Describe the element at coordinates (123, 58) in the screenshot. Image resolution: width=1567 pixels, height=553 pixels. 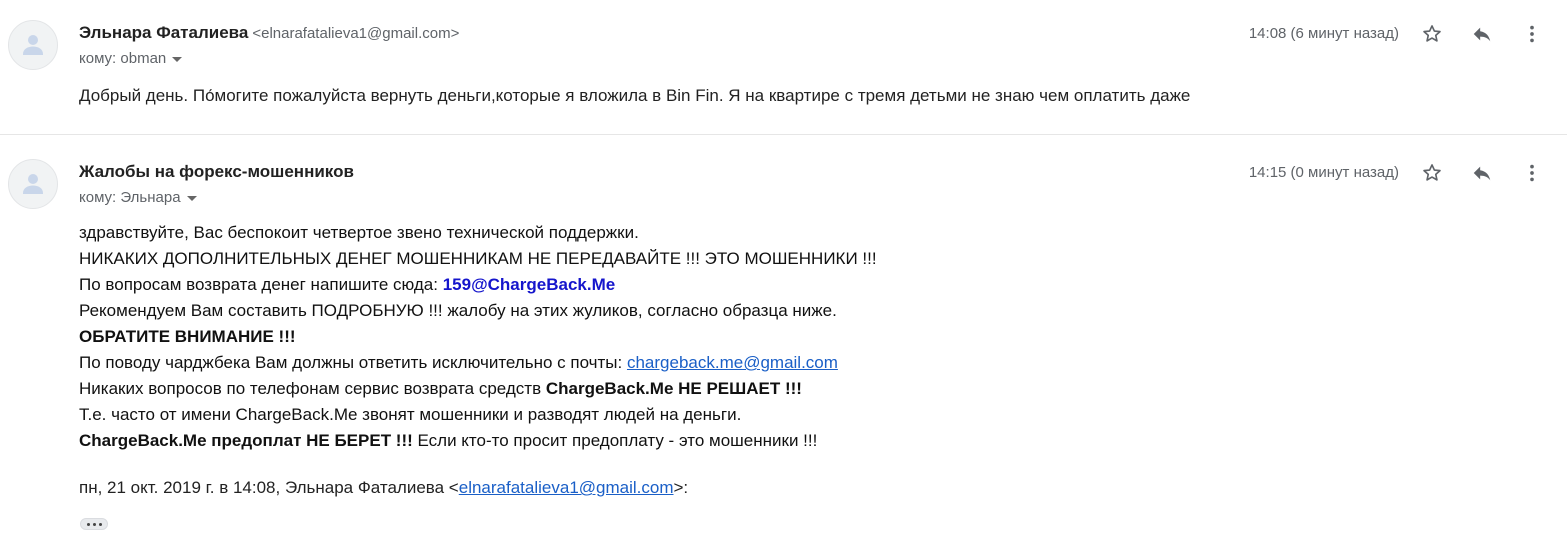
I see `recipient-label: кому: obman` at that location.